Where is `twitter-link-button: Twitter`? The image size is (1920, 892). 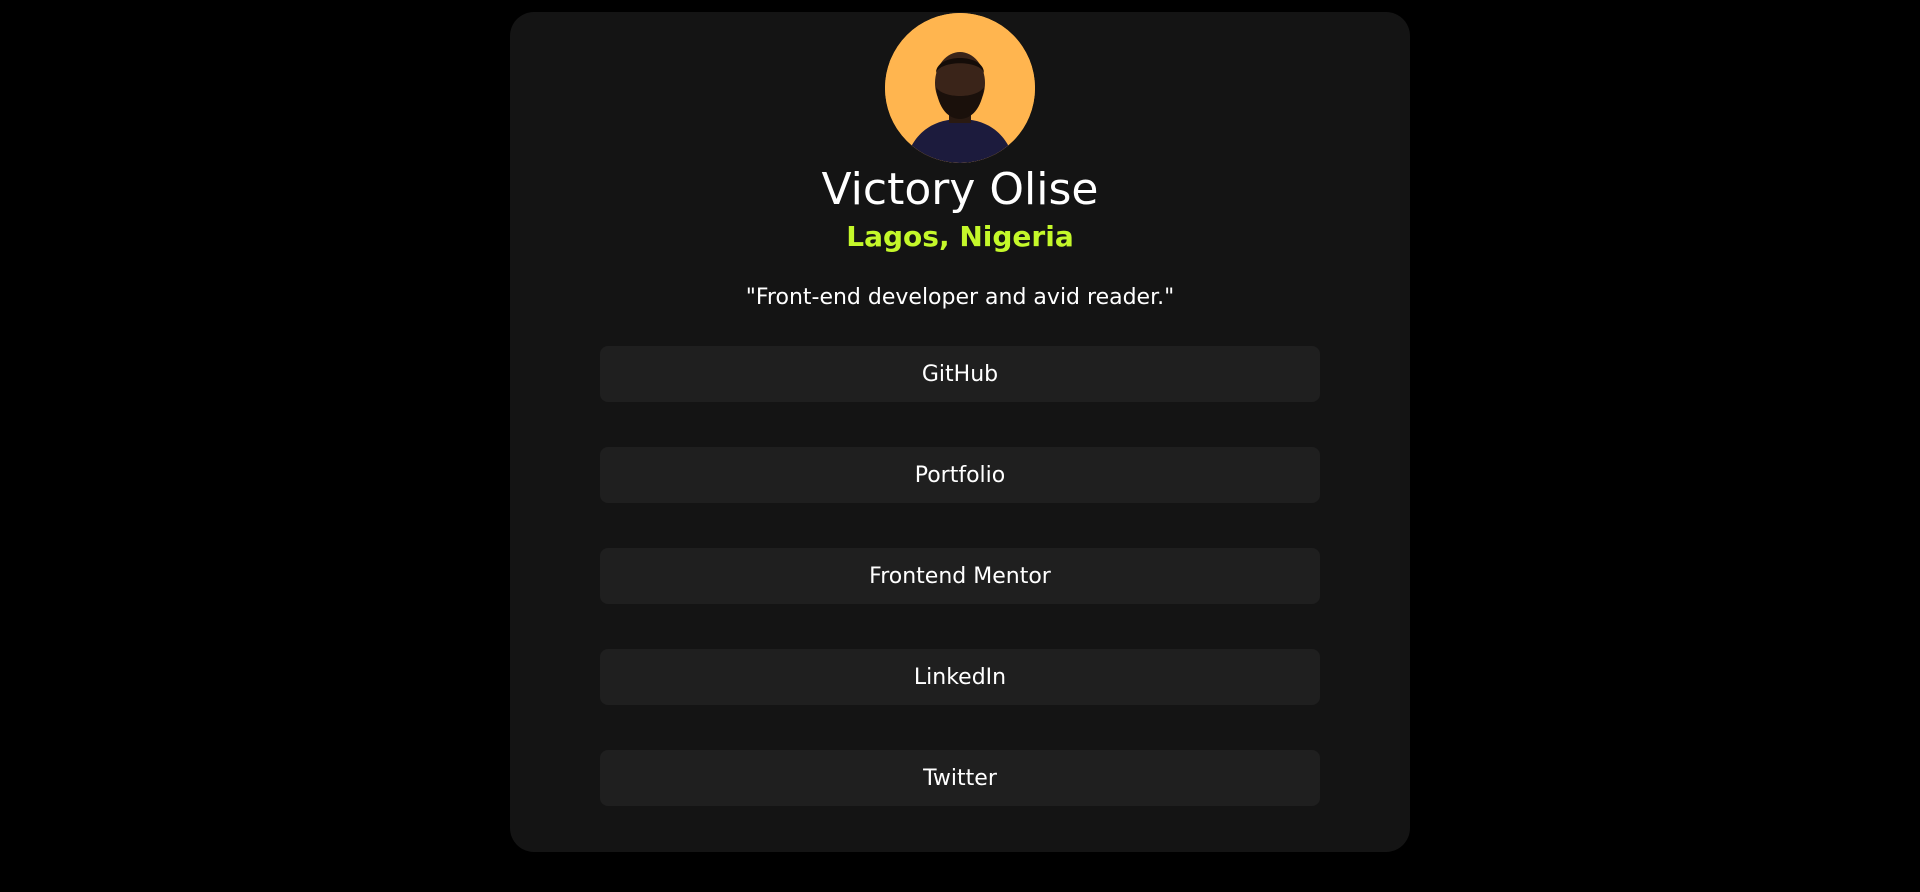 twitter-link-button: Twitter is located at coordinates (960, 778).